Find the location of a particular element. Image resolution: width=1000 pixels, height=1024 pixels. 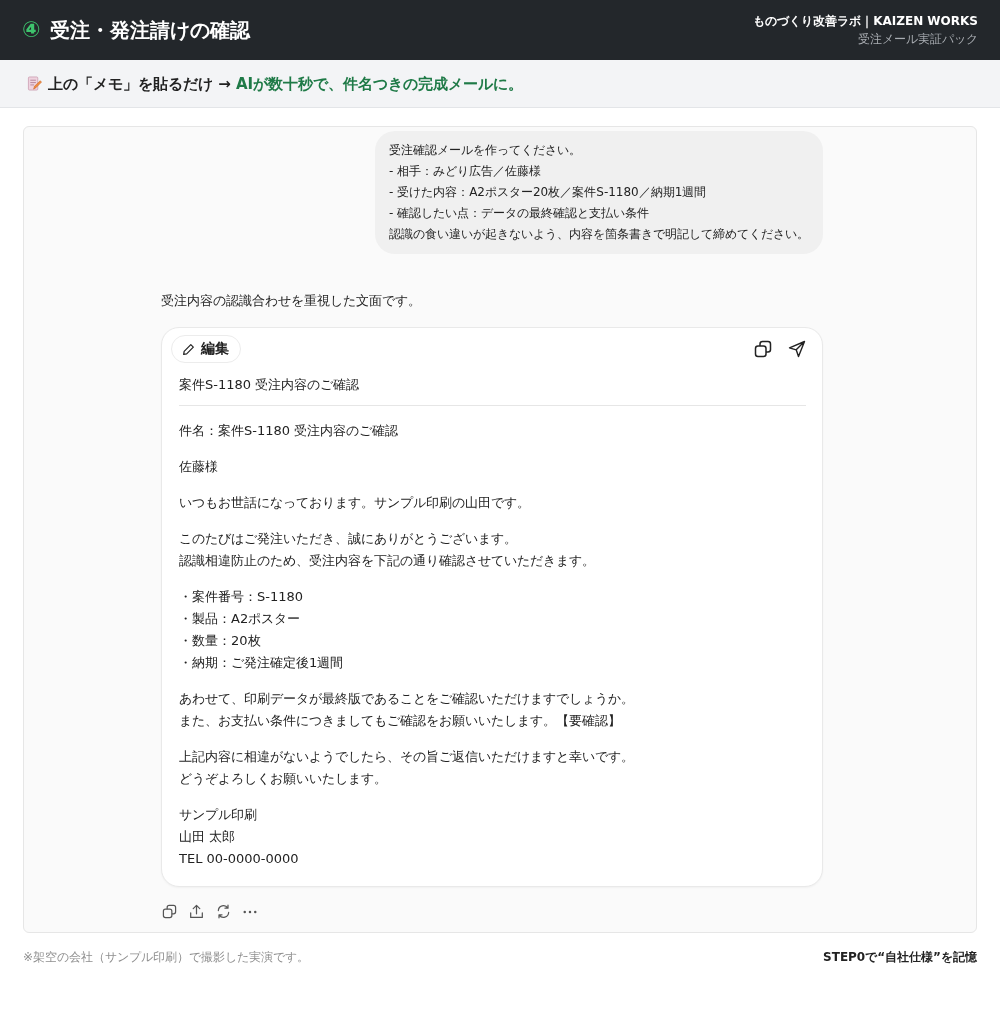

step-number: ④ is located at coordinates (31, 30).